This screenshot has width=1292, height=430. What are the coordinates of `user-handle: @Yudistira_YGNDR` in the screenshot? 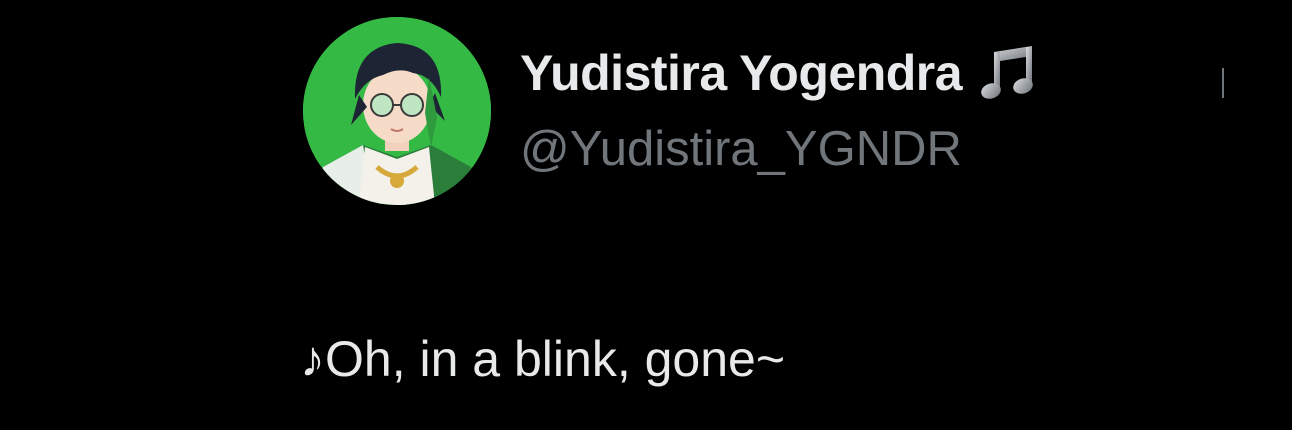 It's located at (741, 149).